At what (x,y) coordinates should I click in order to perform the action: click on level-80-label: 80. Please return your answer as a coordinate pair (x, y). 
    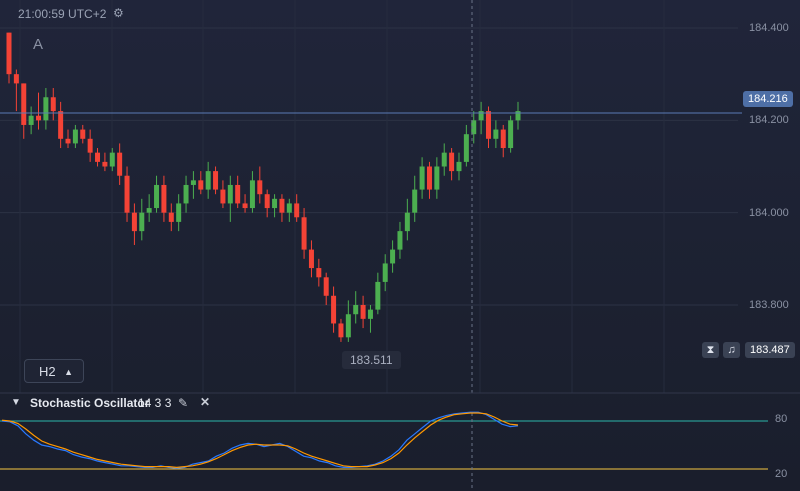
    Looking at the image, I should click on (781, 419).